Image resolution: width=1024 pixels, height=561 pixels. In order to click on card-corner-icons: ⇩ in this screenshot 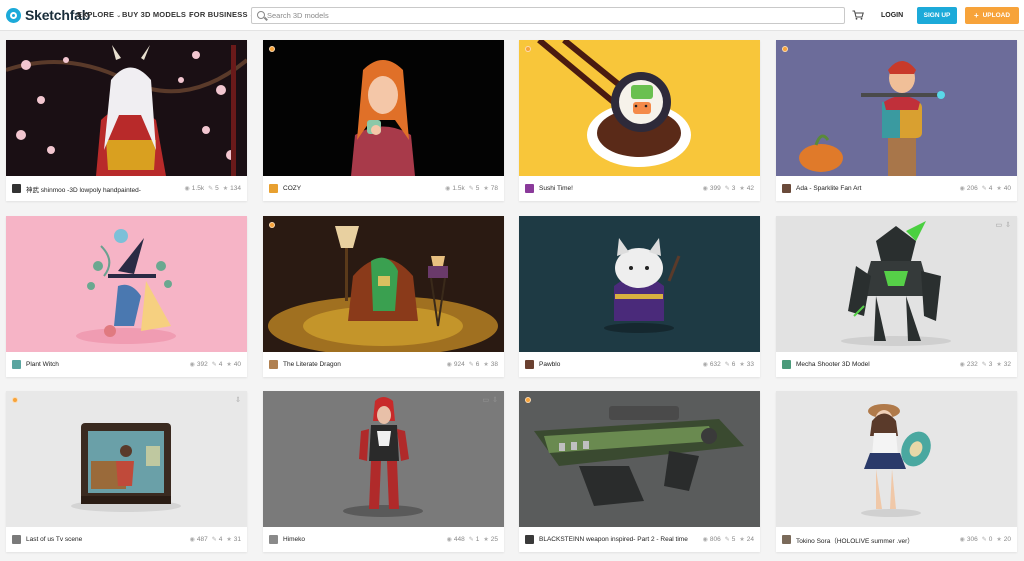, I will do `click(238, 400)`.